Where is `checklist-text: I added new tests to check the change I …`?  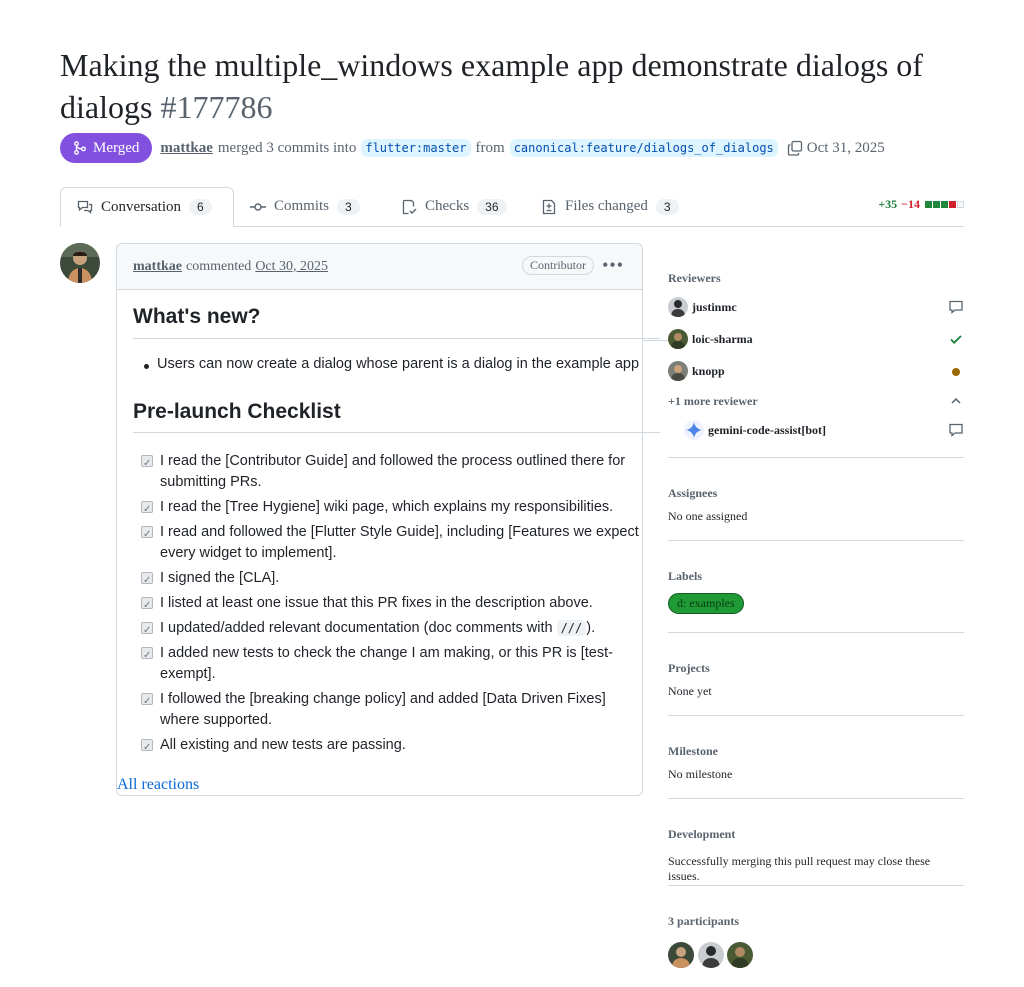
checklist-text: I added new tests to check the change I … is located at coordinates (386, 663).